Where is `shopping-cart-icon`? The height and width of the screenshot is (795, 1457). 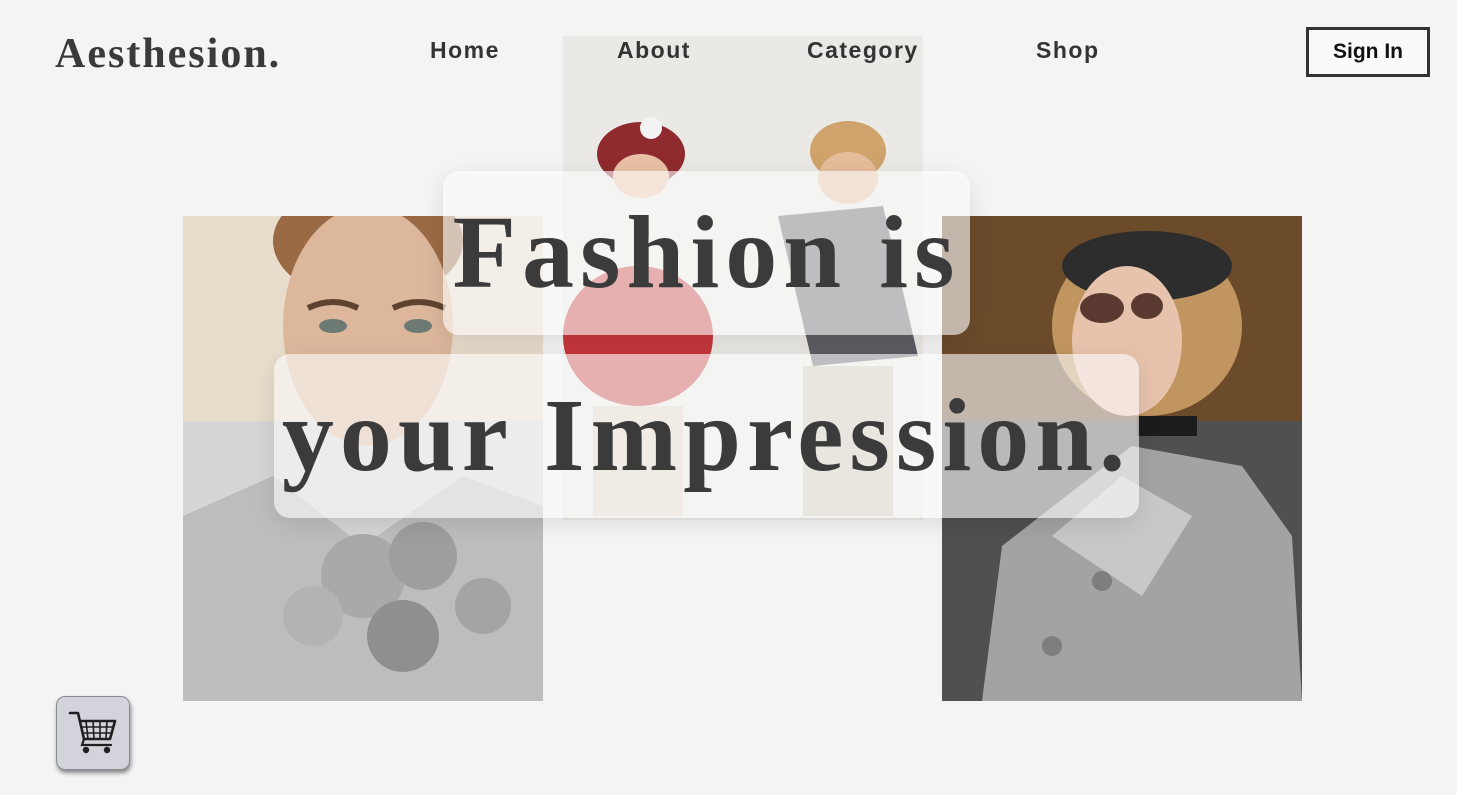 shopping-cart-icon is located at coordinates (93, 733).